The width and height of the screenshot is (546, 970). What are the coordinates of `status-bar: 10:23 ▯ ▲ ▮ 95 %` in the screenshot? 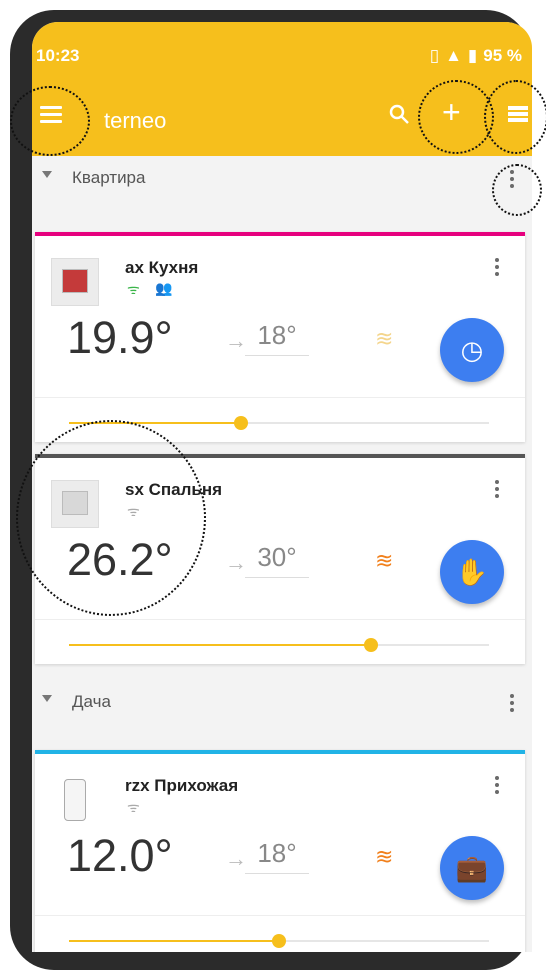 It's located at (282, 56).